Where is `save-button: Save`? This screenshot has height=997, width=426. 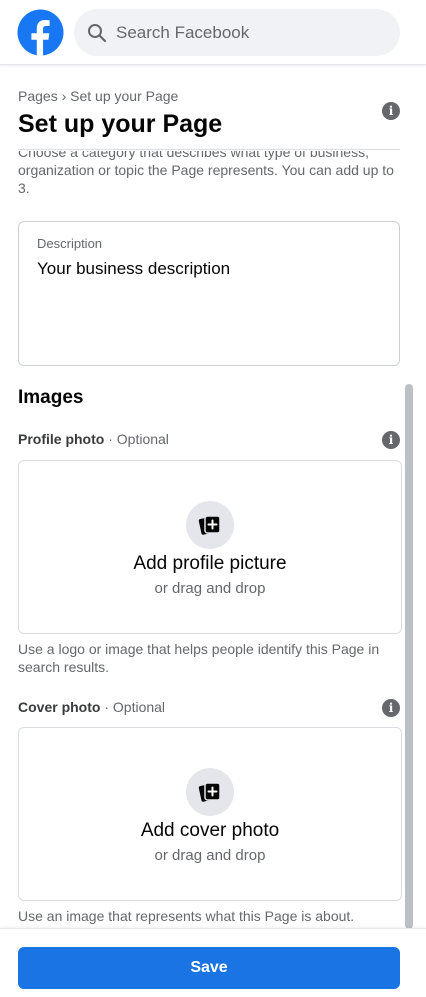 save-button: Save is located at coordinates (209, 968).